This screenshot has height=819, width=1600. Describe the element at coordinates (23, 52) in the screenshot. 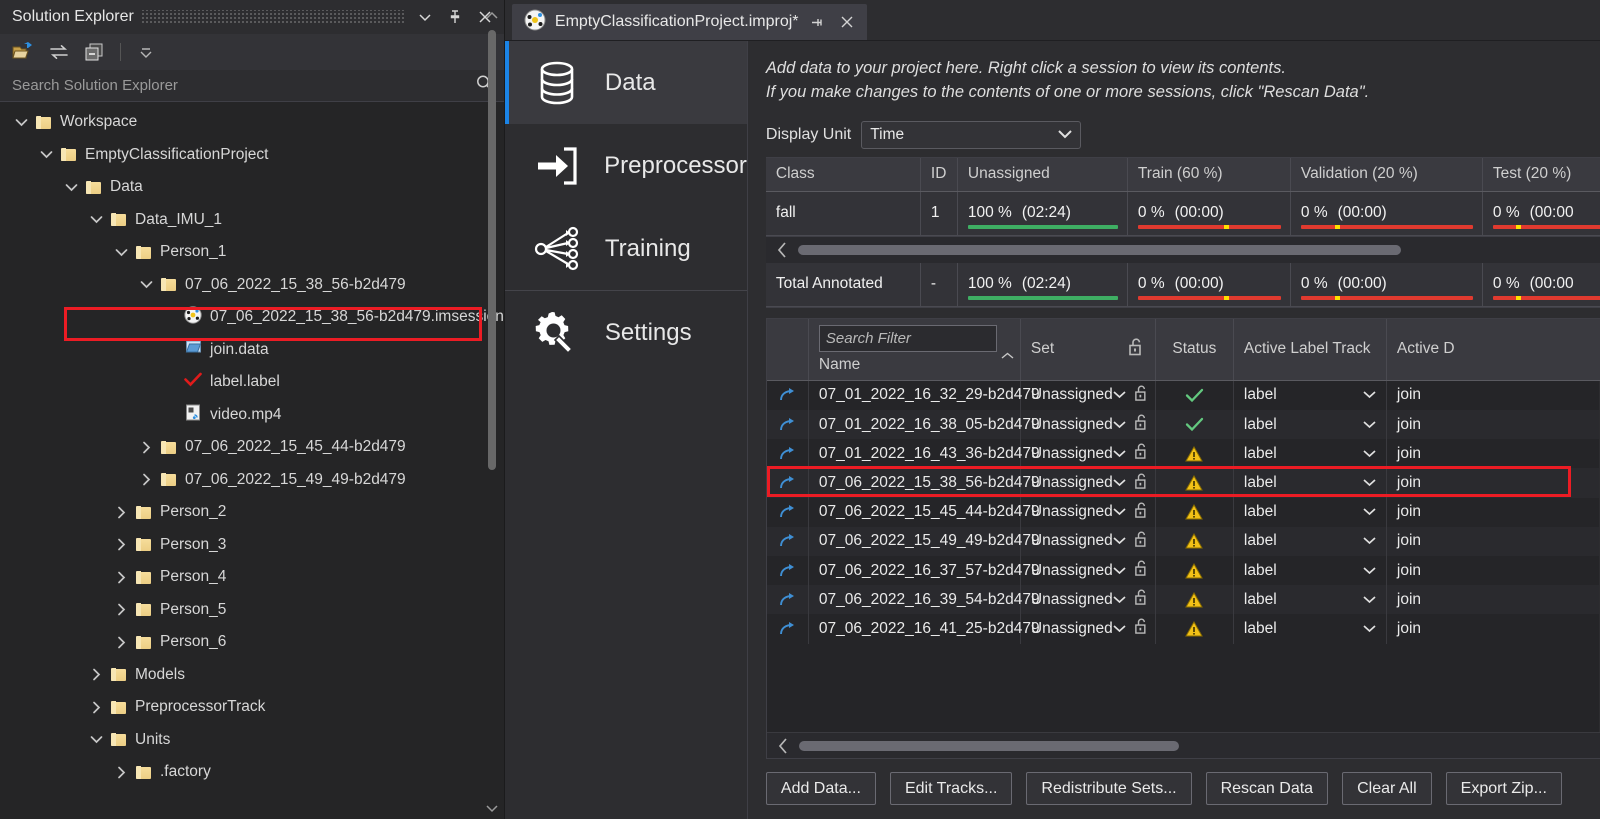

I see `open-folder-icon` at that location.